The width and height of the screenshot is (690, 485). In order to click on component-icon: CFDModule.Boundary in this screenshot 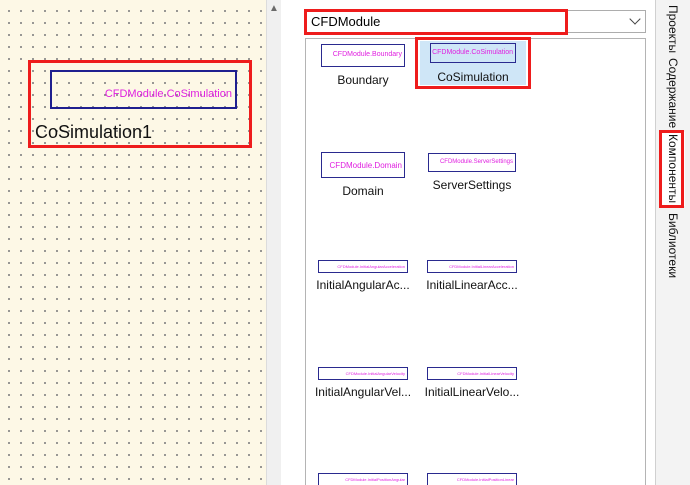, I will do `click(363, 55)`.